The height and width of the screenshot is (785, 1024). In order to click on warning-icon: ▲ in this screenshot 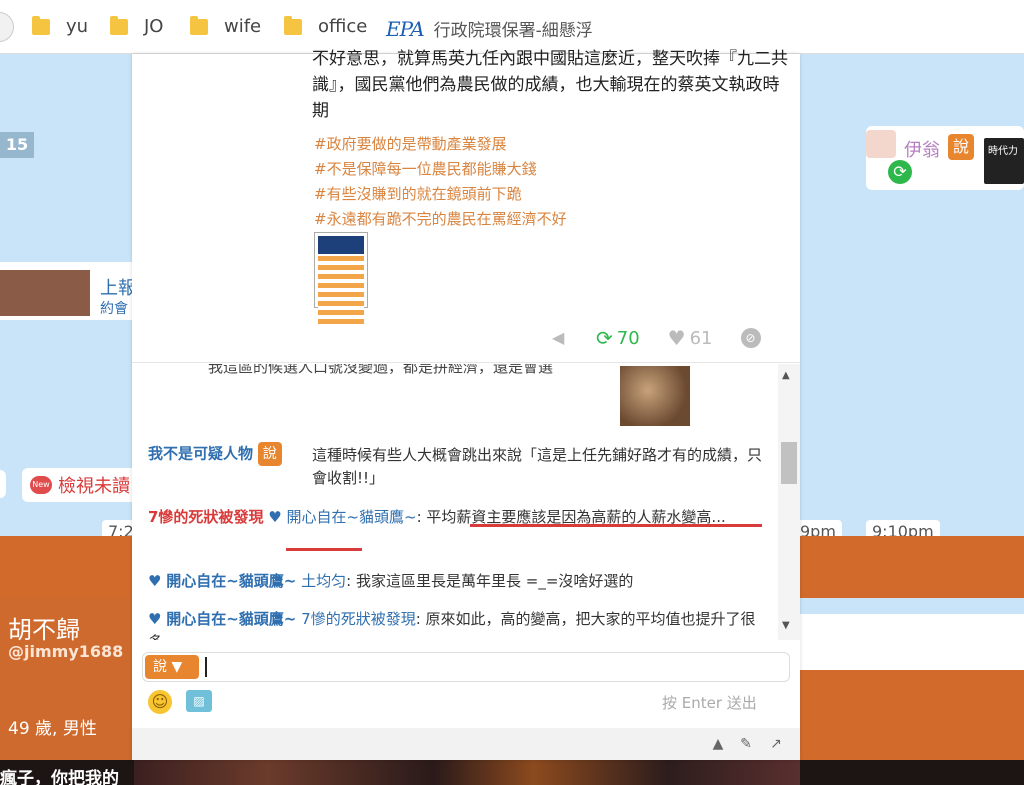, I will do `click(718, 744)`.